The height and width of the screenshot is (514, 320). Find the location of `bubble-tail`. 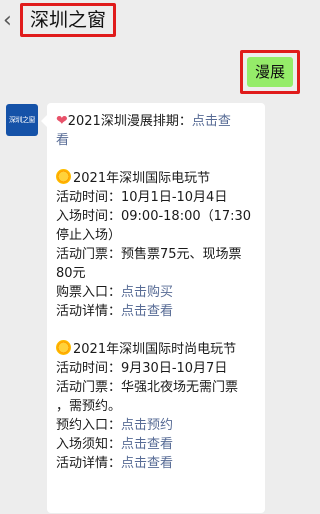

bubble-tail is located at coordinates (44, 121).